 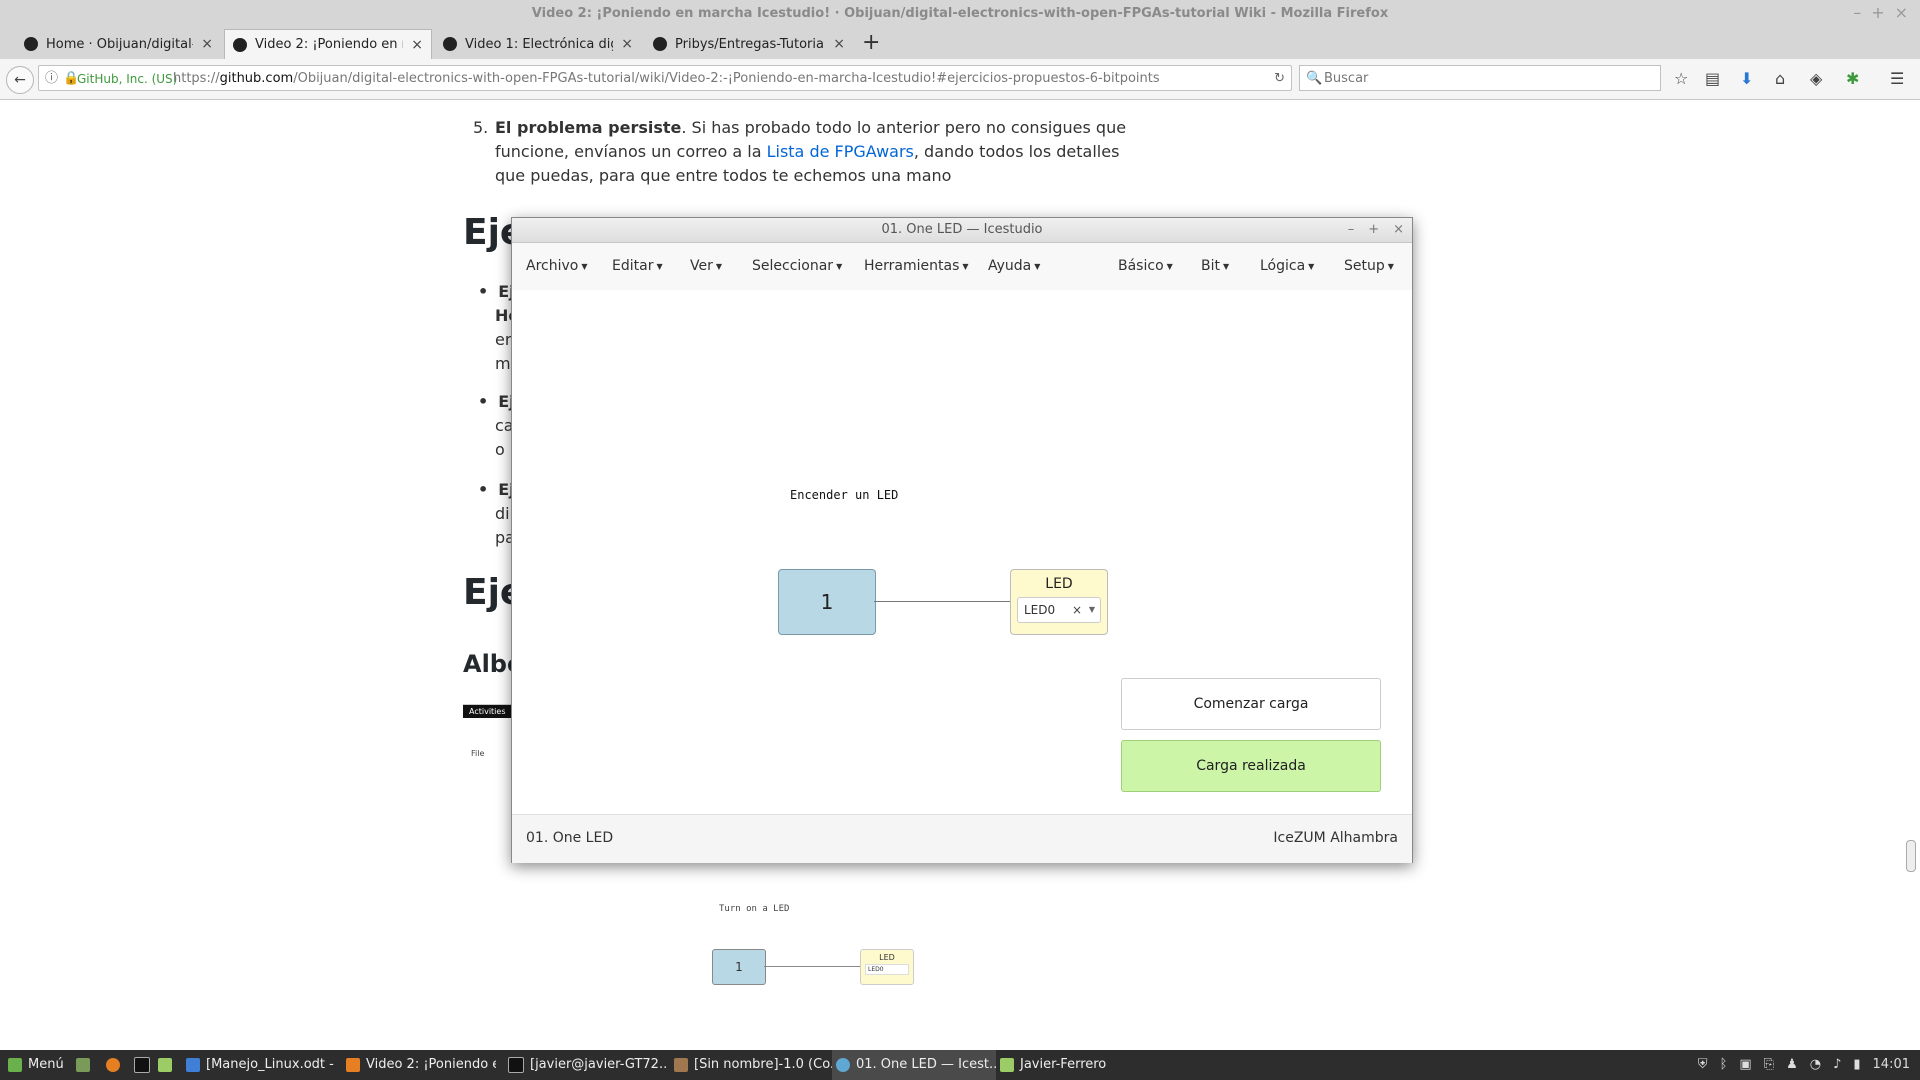 I want to click on volume-icon: ♪, so click(x=1837, y=1065).